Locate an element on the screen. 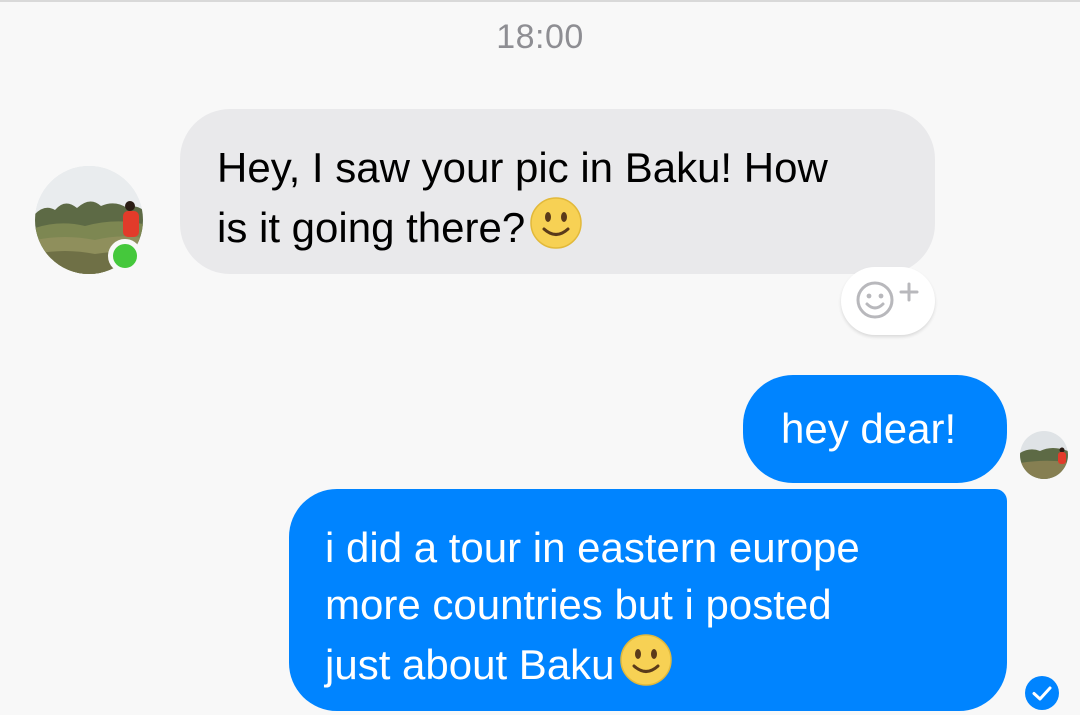 Image resolution: width=1080 pixels, height=715 pixels. check-circle-icon is located at coordinates (1042, 693).